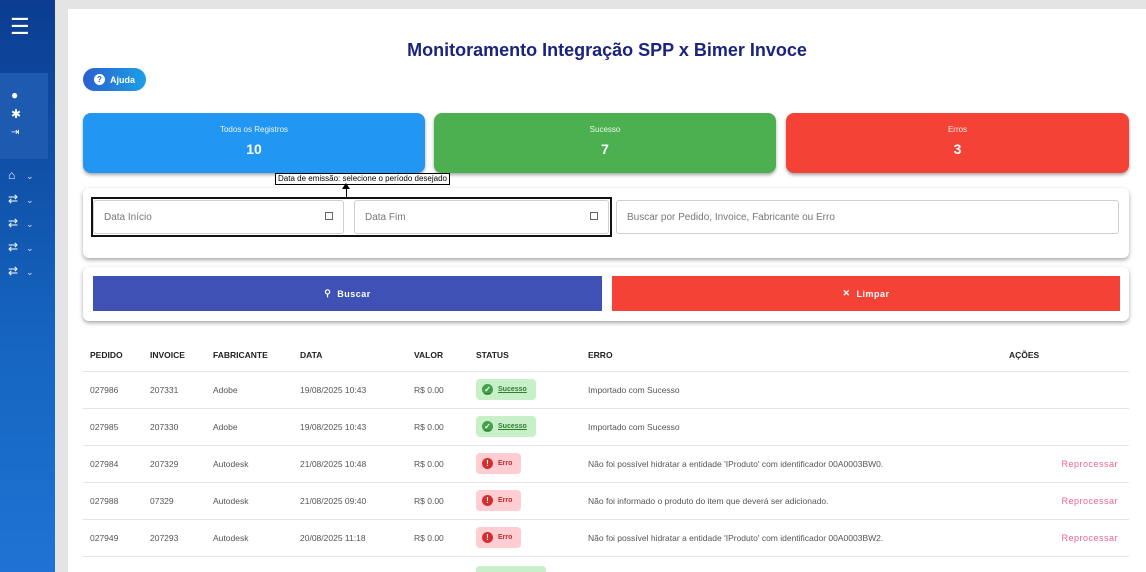 This screenshot has width=1146, height=572. I want to click on cell-fabricante: Adobe, so click(249, 427).